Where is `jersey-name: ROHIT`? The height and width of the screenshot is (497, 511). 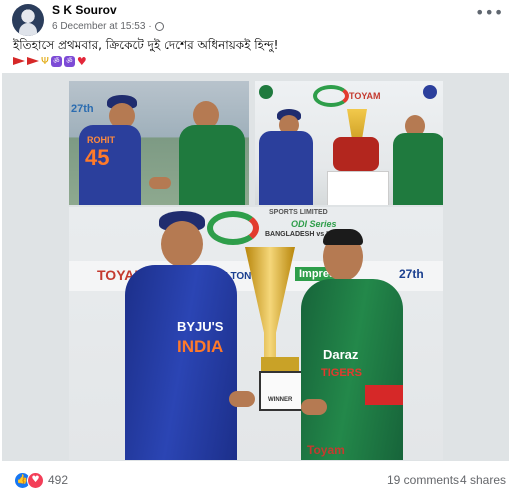
jersey-name: ROHIT is located at coordinates (101, 140).